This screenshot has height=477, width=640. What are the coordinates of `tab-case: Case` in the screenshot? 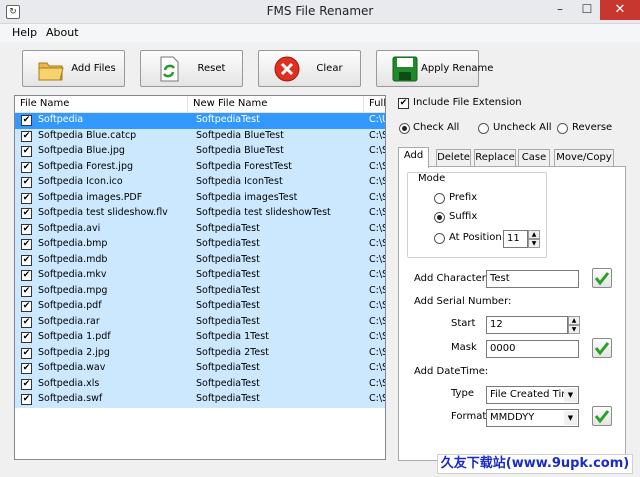 It's located at (534, 158).